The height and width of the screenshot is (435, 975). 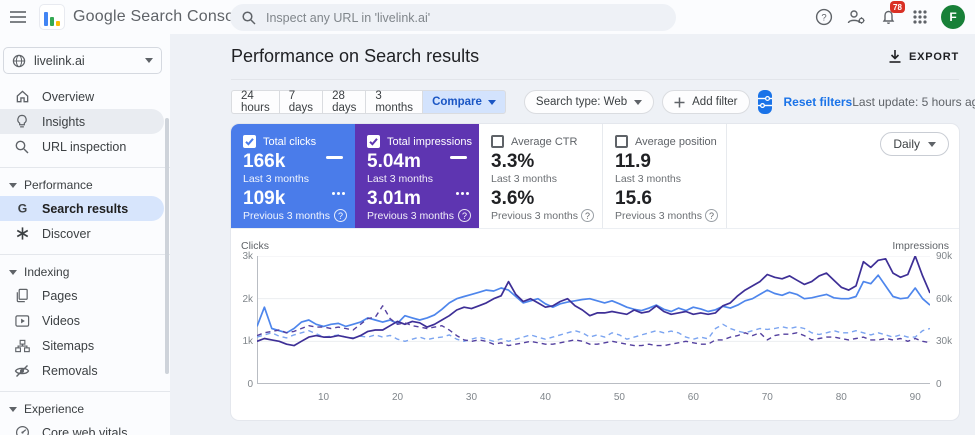 I want to click on apps-grid-icon, so click(x=920, y=17).